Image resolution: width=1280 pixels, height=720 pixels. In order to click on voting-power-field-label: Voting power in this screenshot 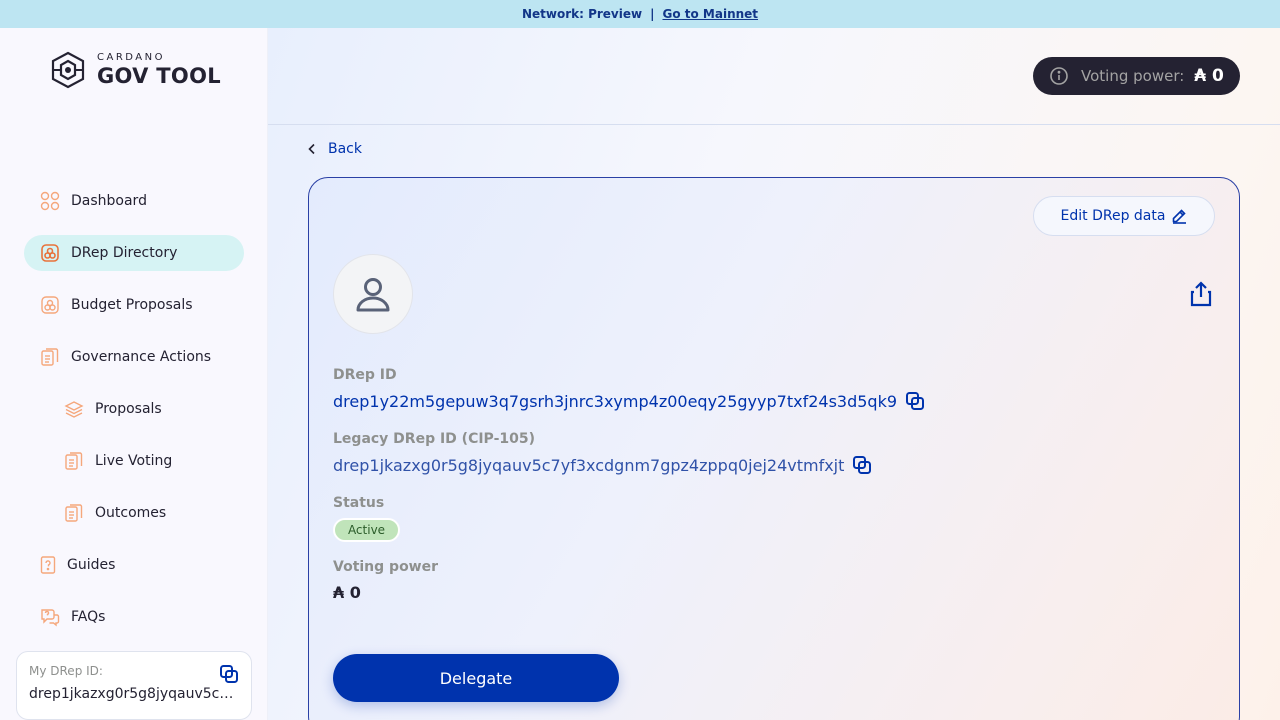, I will do `click(386, 567)`.